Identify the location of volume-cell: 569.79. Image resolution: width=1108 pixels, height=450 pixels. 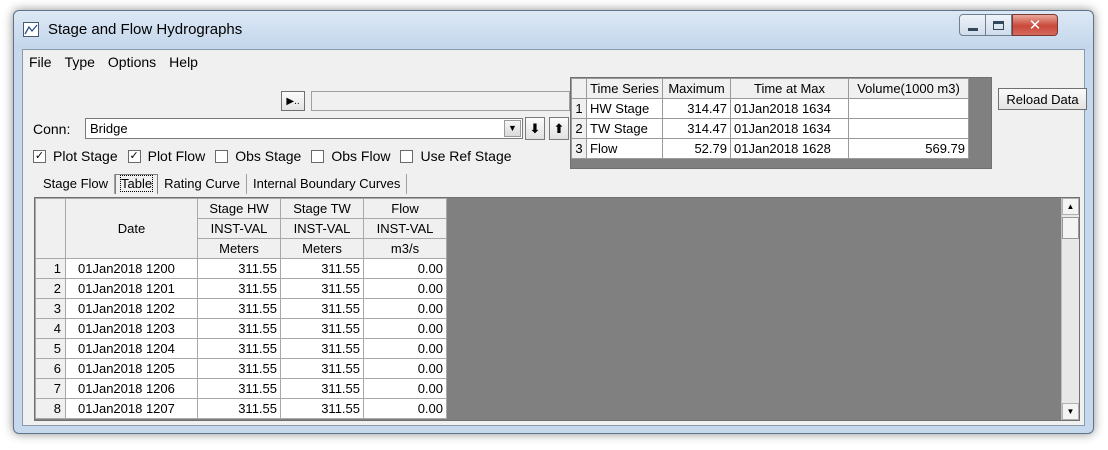
(908, 148).